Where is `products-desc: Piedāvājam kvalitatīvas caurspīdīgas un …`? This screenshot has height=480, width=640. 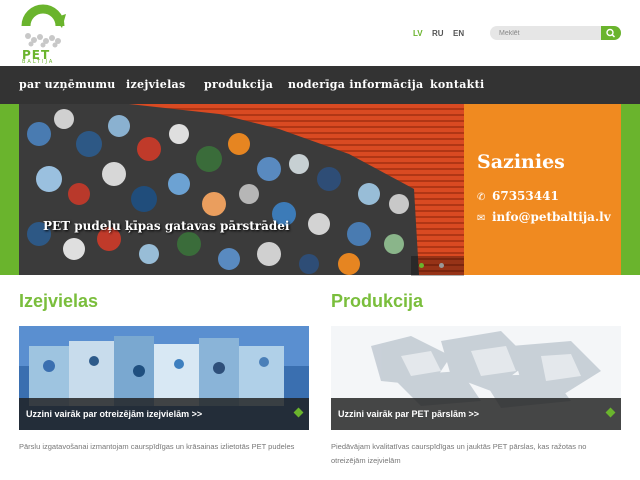
products-desc: Piedāvājam kvalitatīvas caurspīdīgas un … is located at coordinates (459, 453).